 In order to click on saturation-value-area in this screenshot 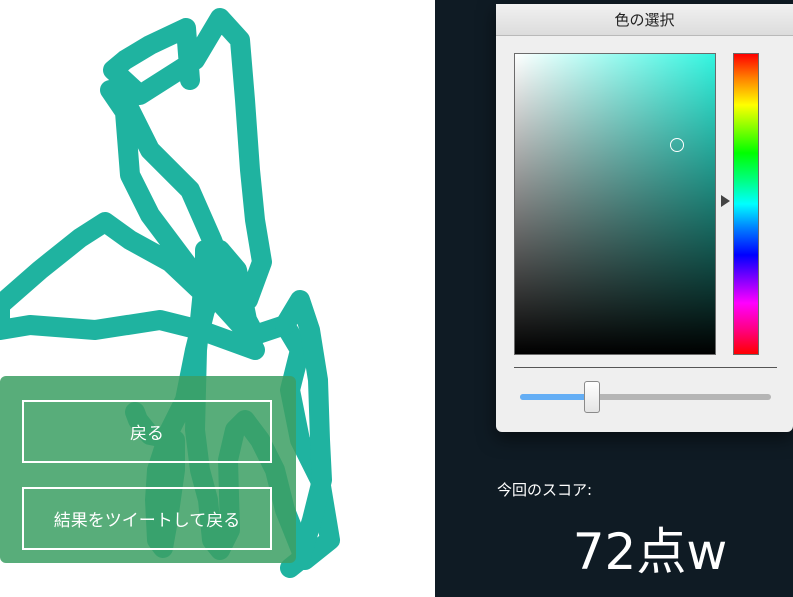, I will do `click(615, 204)`.